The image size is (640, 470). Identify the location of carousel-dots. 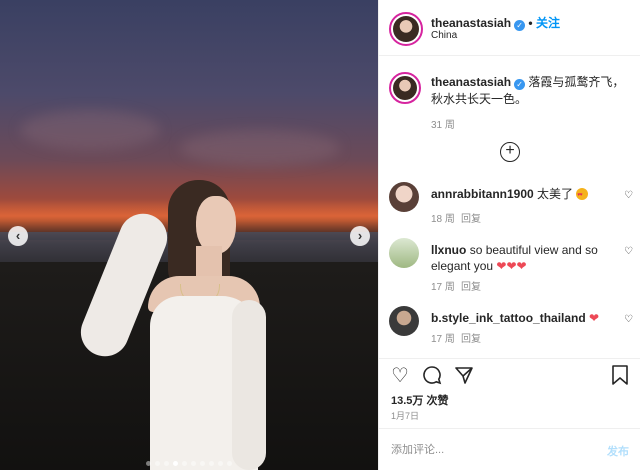
(189, 462).